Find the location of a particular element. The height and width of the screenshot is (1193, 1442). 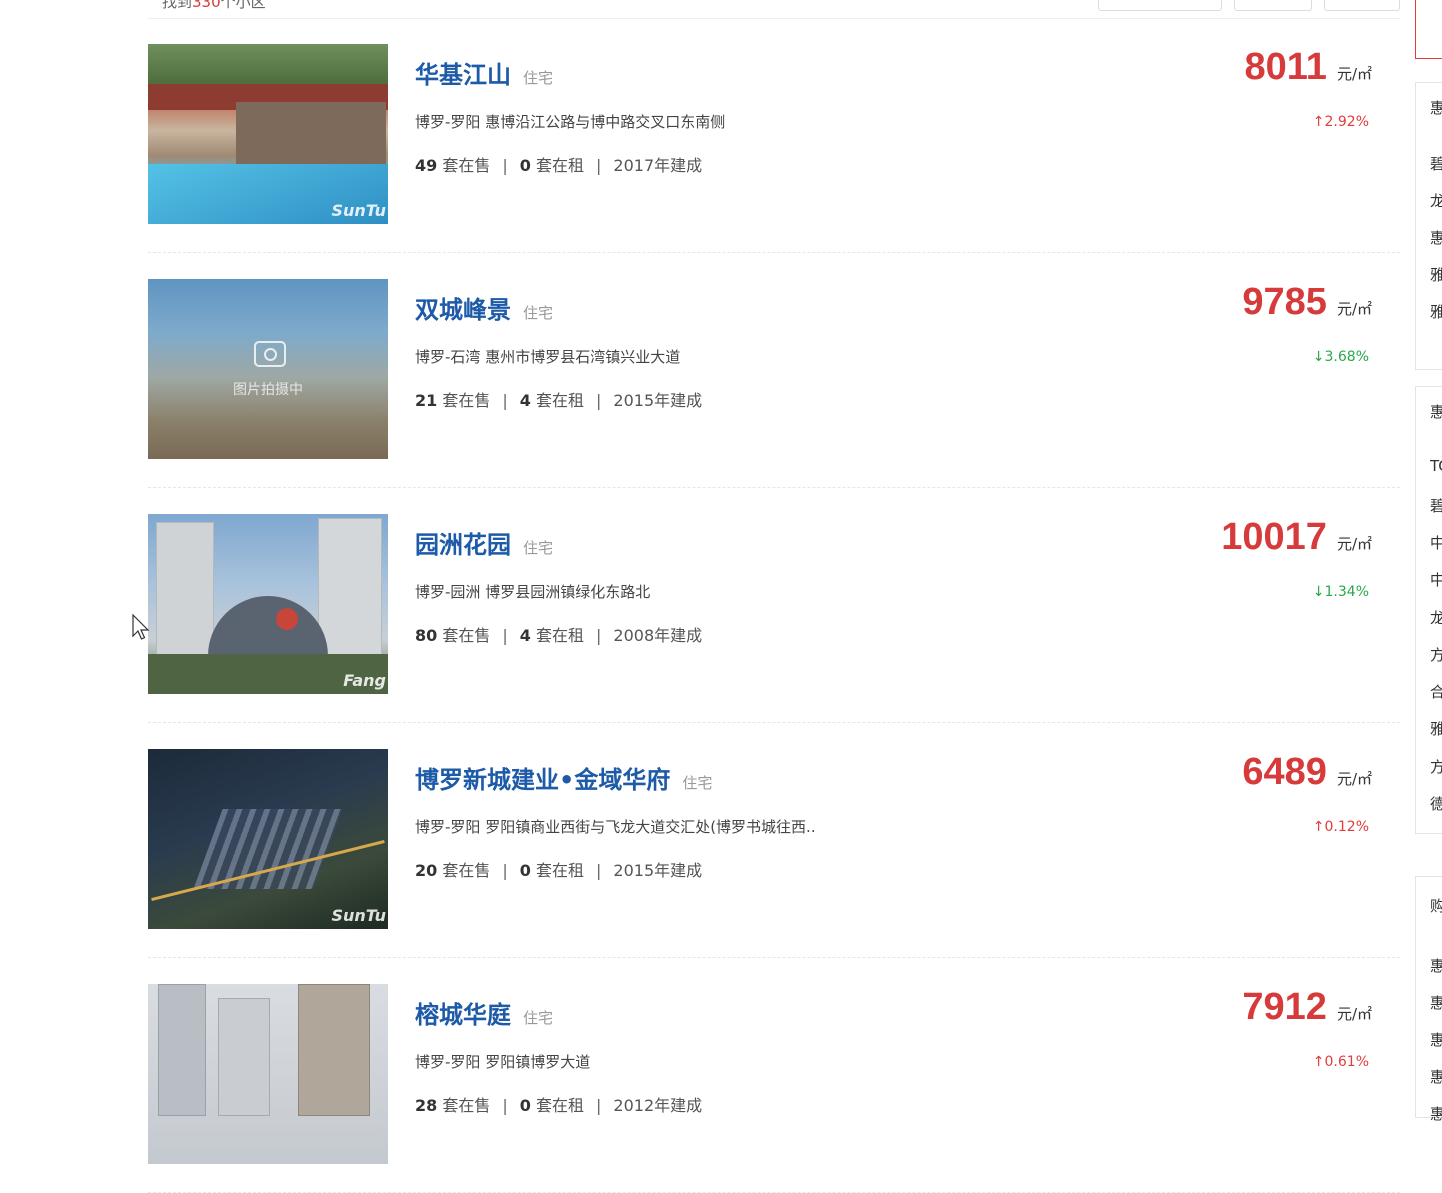

photo-placeholder-caption: 图片拍摄中 is located at coordinates (268, 390).